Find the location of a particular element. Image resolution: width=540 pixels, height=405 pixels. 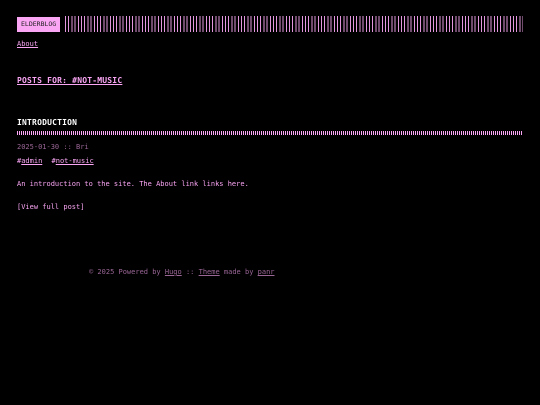

menu-item-about: About is located at coordinates (27, 44).